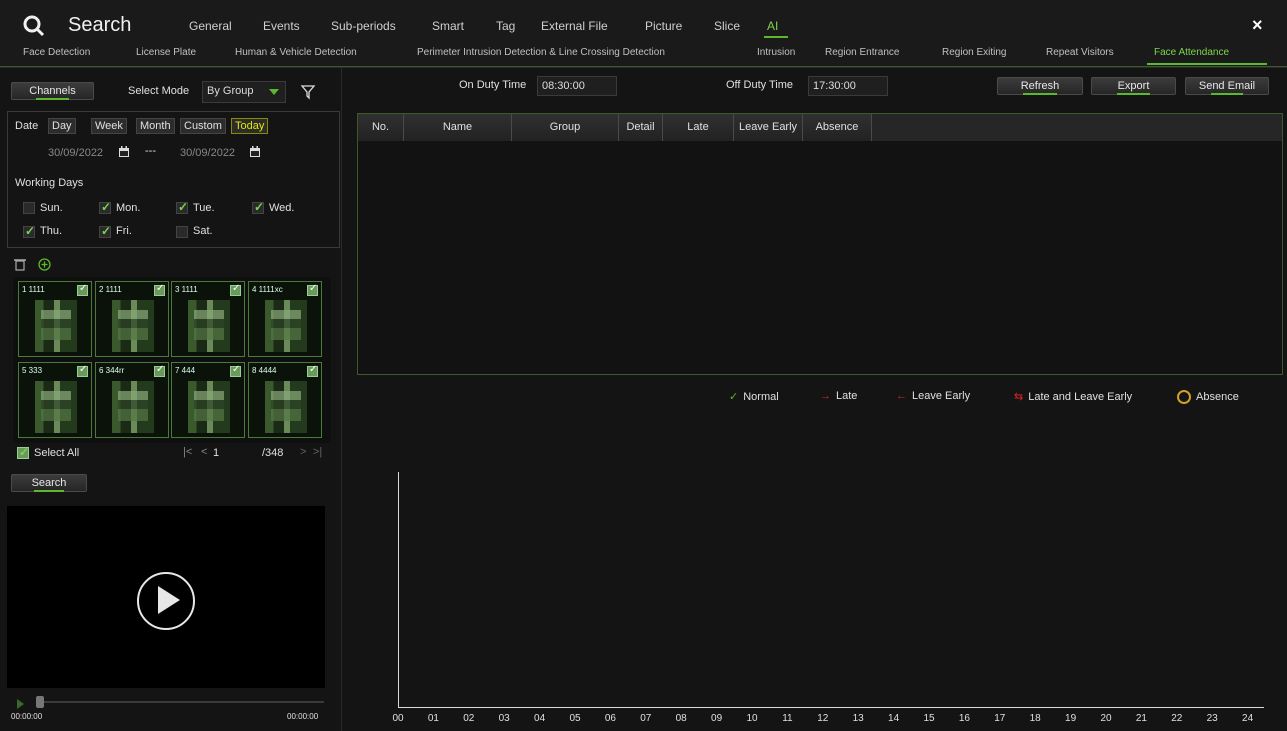  I want to click on tab-events: Events, so click(281, 26).